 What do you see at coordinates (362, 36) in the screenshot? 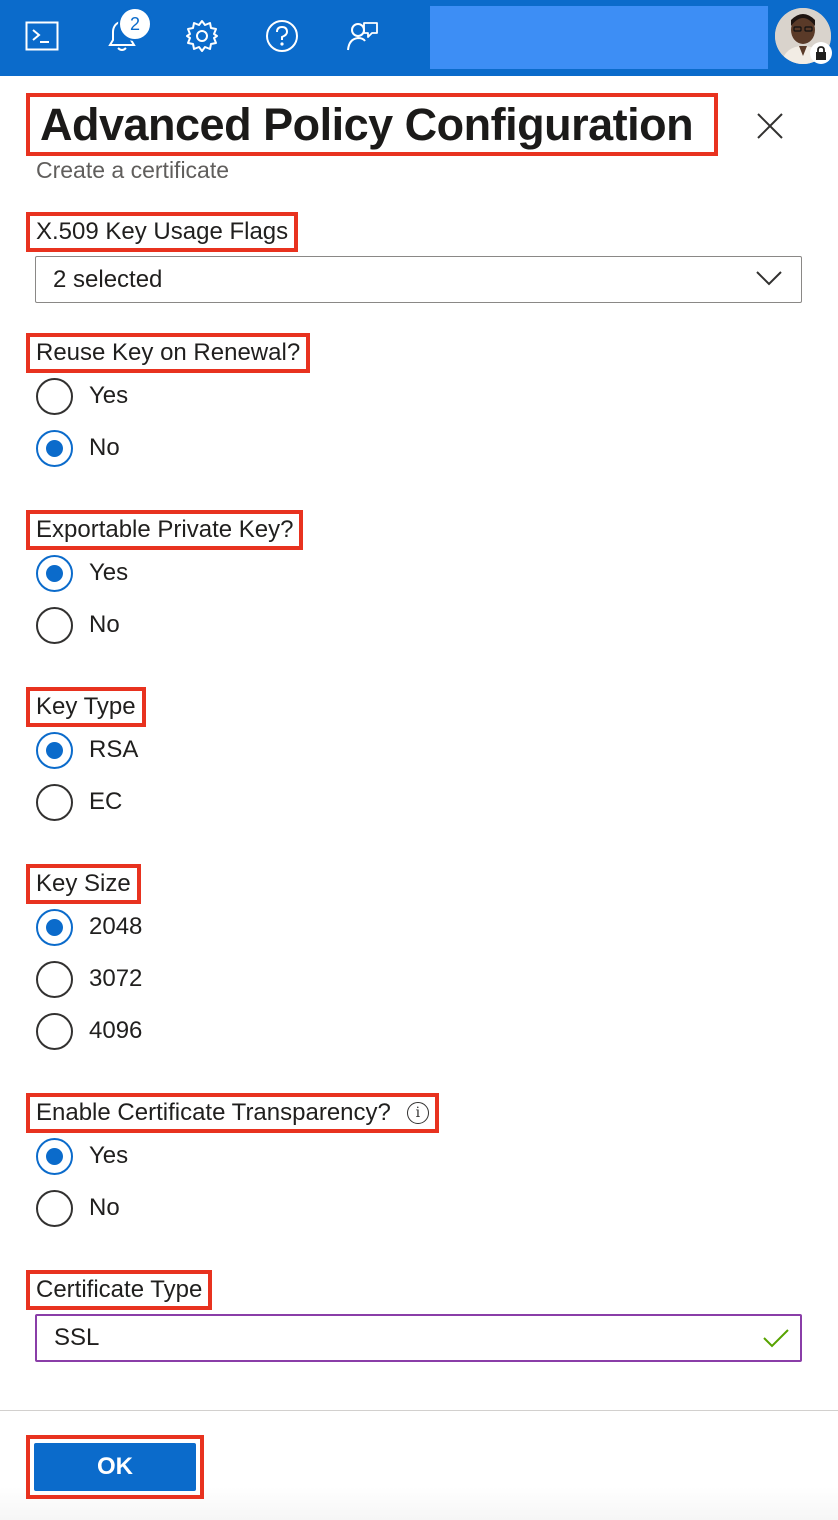
I see `feedback-icon` at bounding box center [362, 36].